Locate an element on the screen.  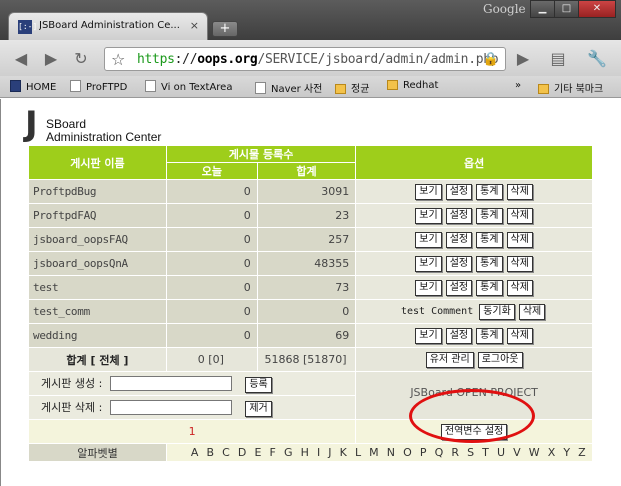
header-options: 옵션 is located at coordinates (474, 162).